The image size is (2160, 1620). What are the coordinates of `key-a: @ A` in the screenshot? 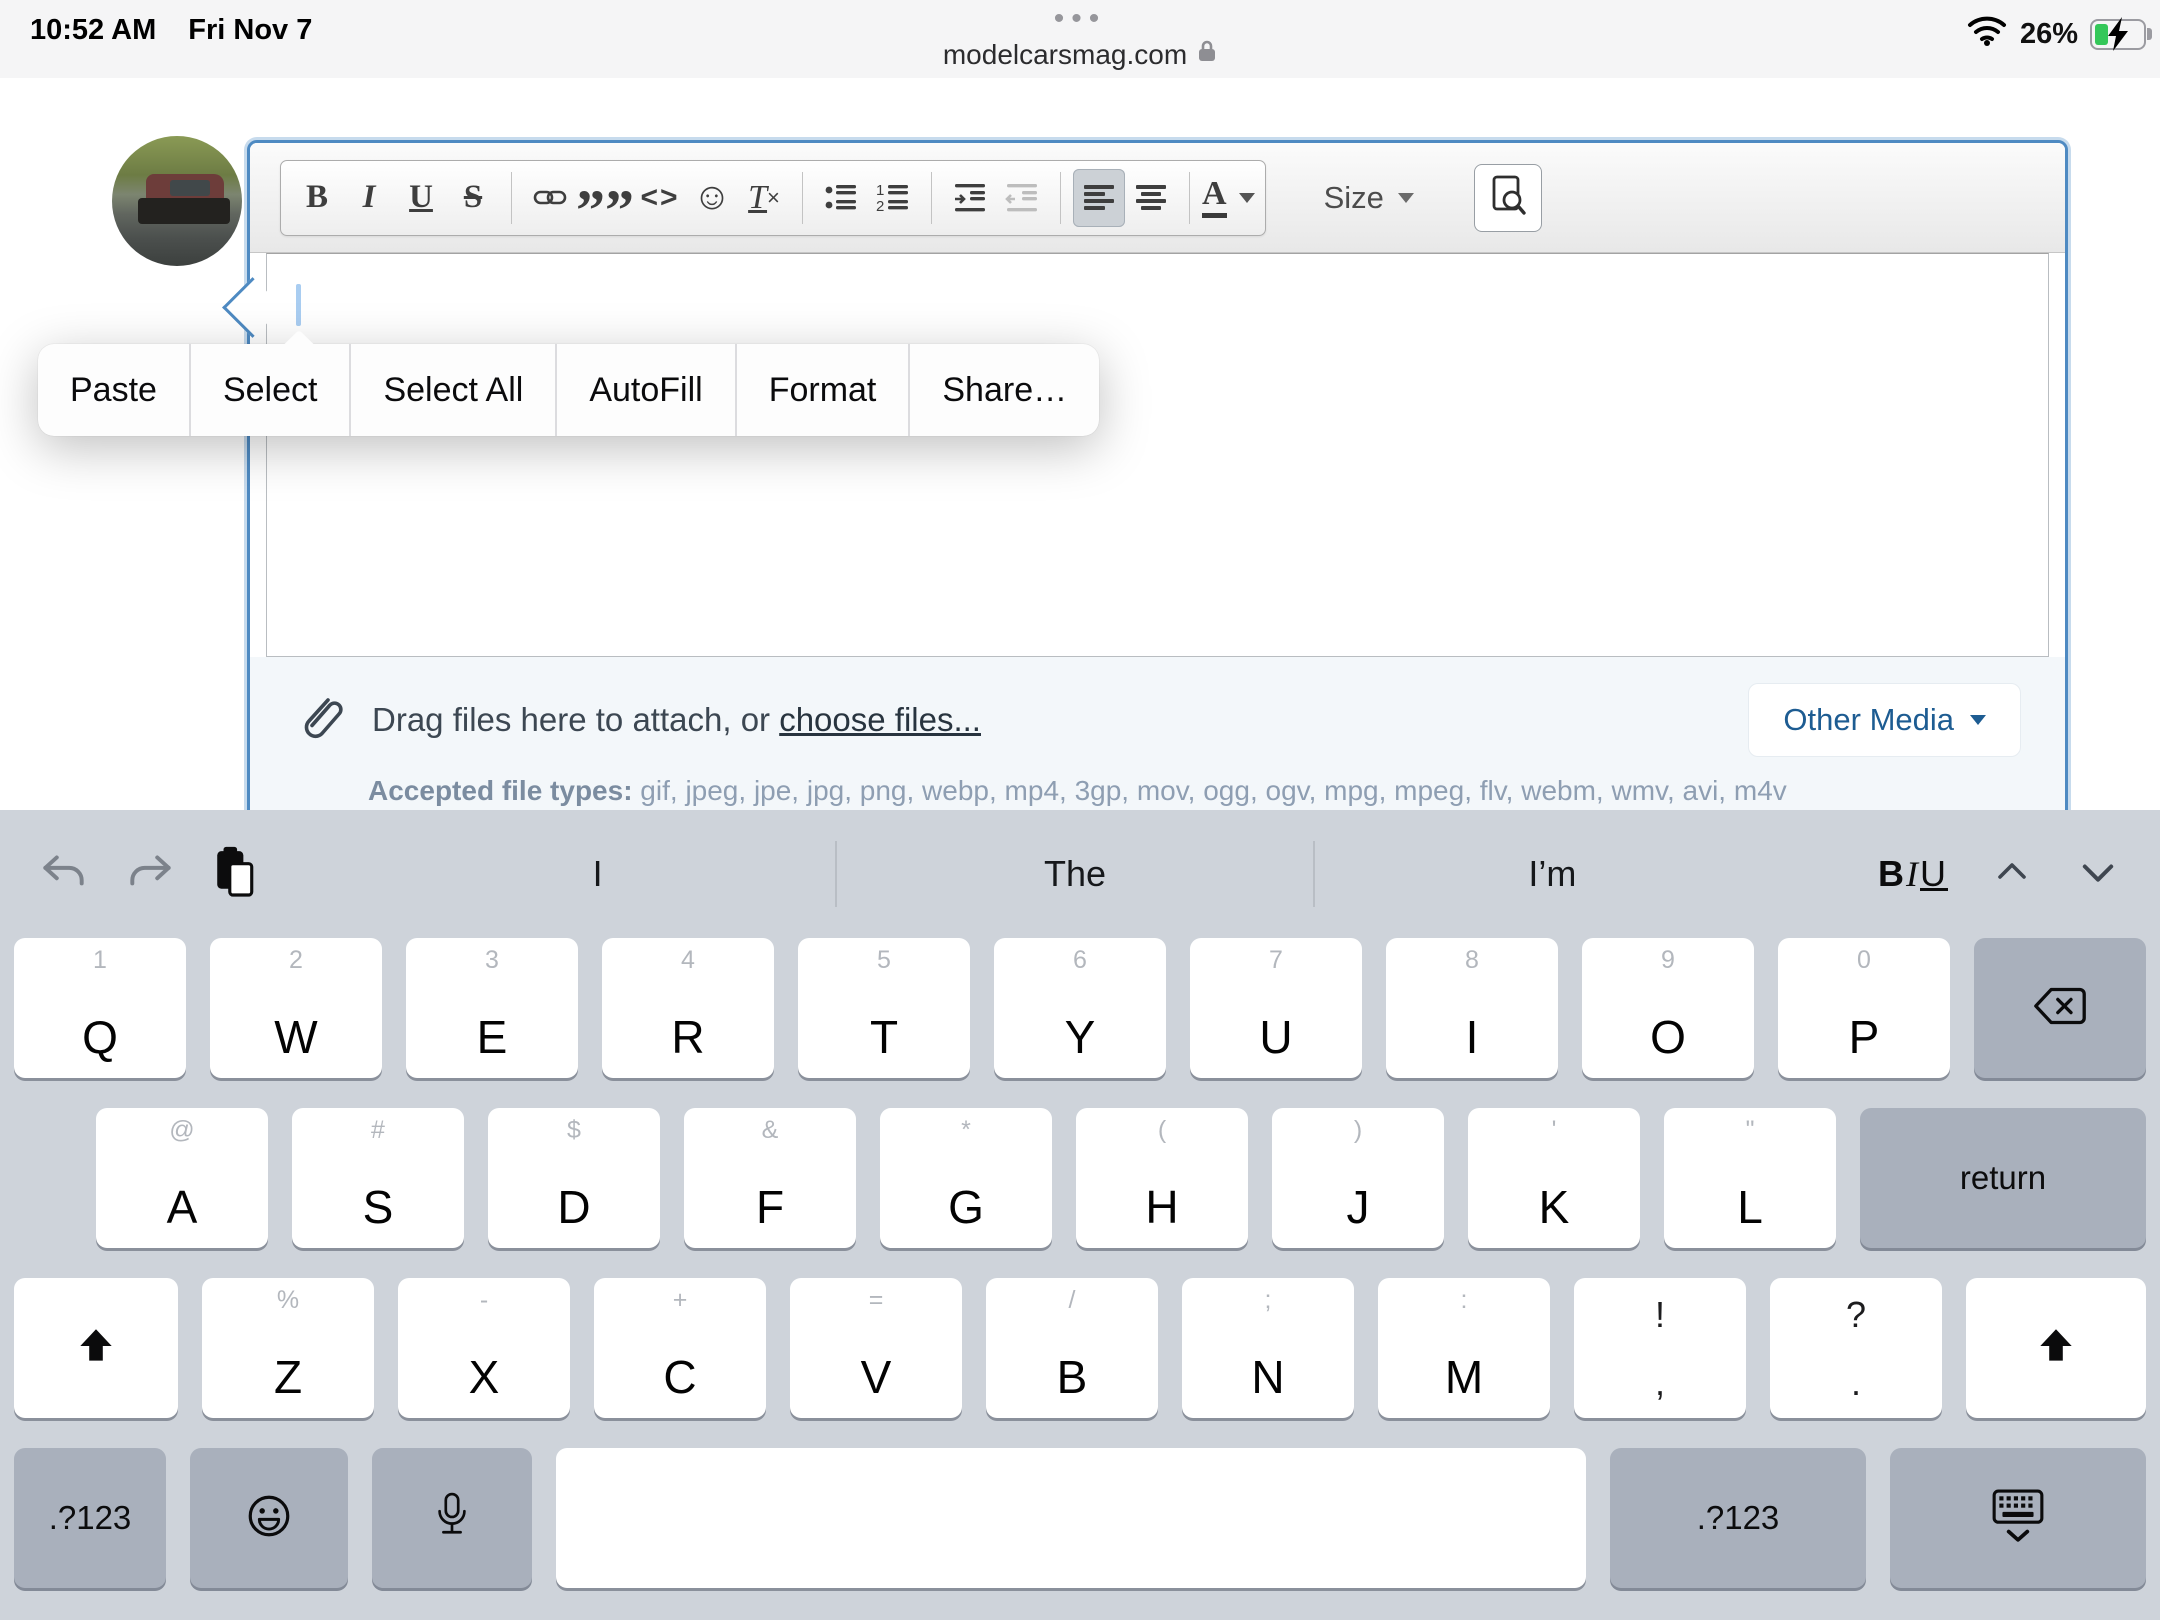 It's located at (182, 1178).